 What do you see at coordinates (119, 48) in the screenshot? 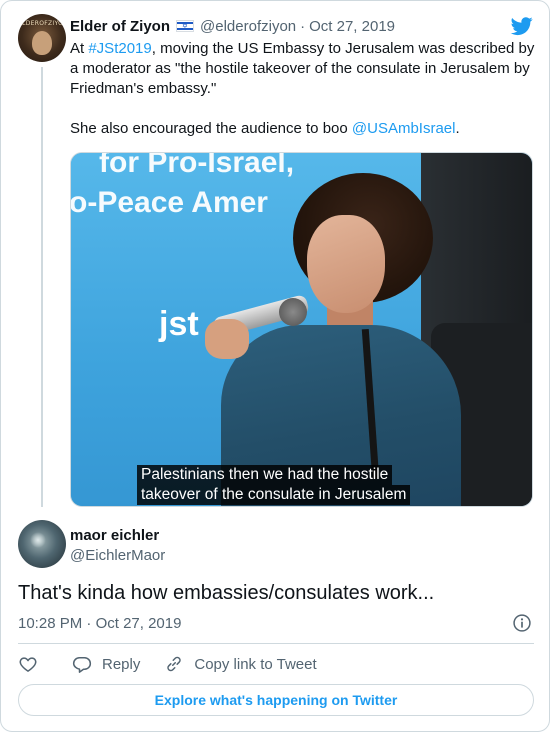
I see `hashtag-link: #JSt2019` at bounding box center [119, 48].